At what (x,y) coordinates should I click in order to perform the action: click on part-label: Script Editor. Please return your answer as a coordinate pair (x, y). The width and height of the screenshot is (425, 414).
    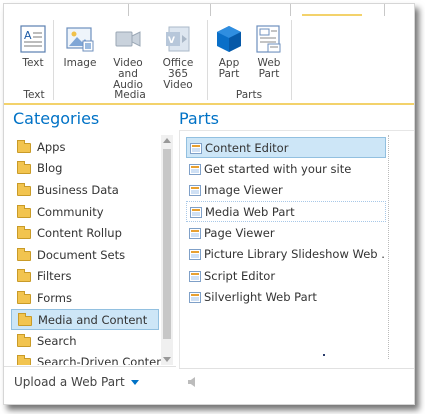
    Looking at the image, I should click on (240, 276).